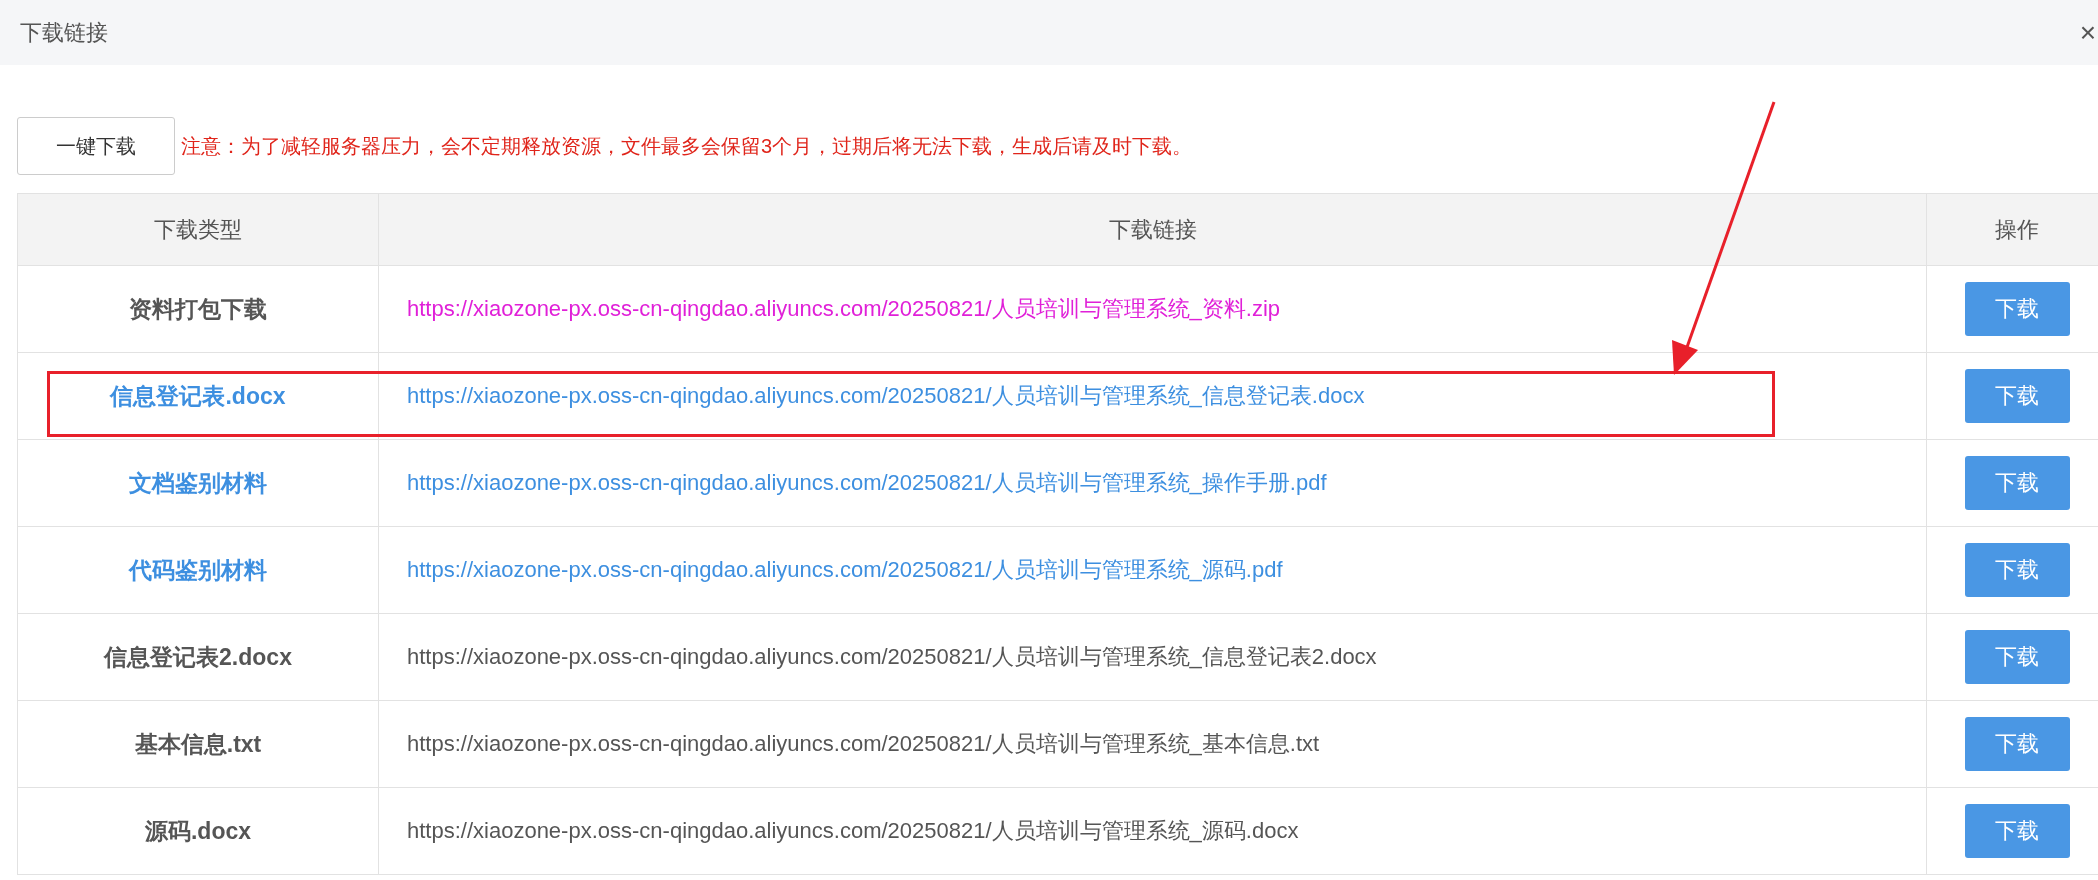 Image resolution: width=2098 pixels, height=880 pixels. What do you see at coordinates (198, 396) in the screenshot?
I see `file-type-cell: 信息登记表.docx` at bounding box center [198, 396].